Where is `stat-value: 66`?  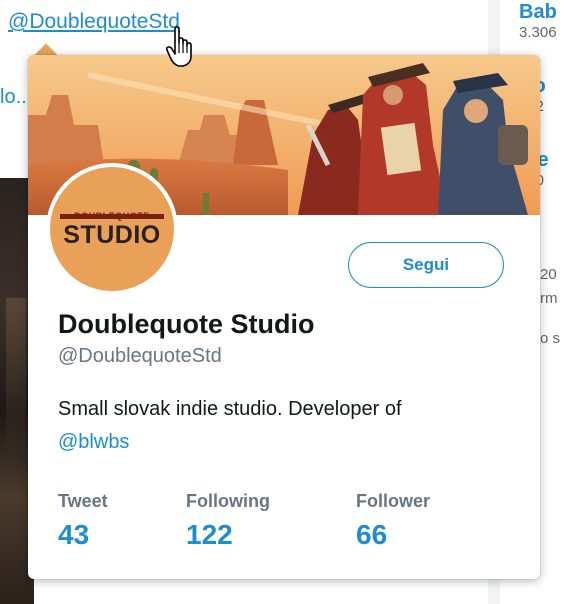 stat-value: 66 is located at coordinates (372, 534).